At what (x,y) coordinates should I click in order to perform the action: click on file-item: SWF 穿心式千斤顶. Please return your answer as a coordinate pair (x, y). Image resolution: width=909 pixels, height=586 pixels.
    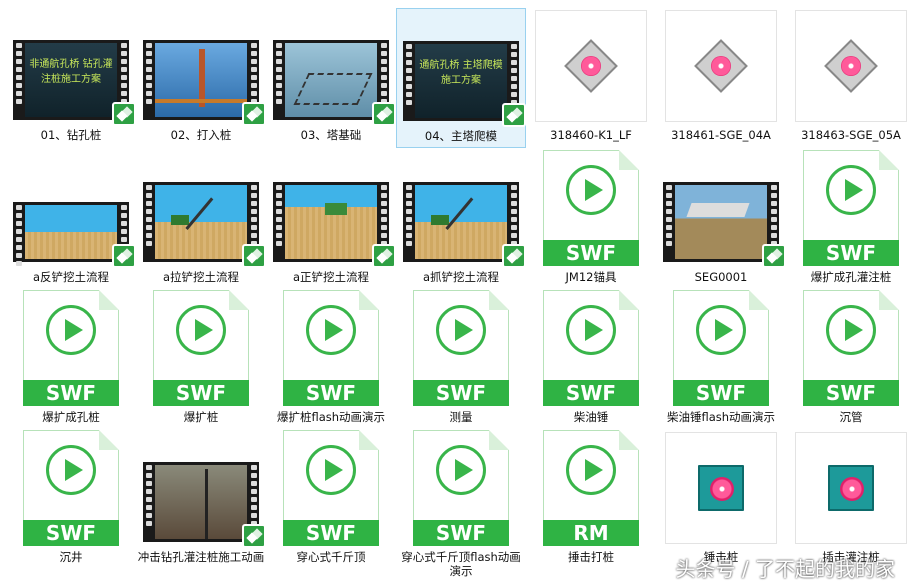
    Looking at the image, I should click on (331, 500).